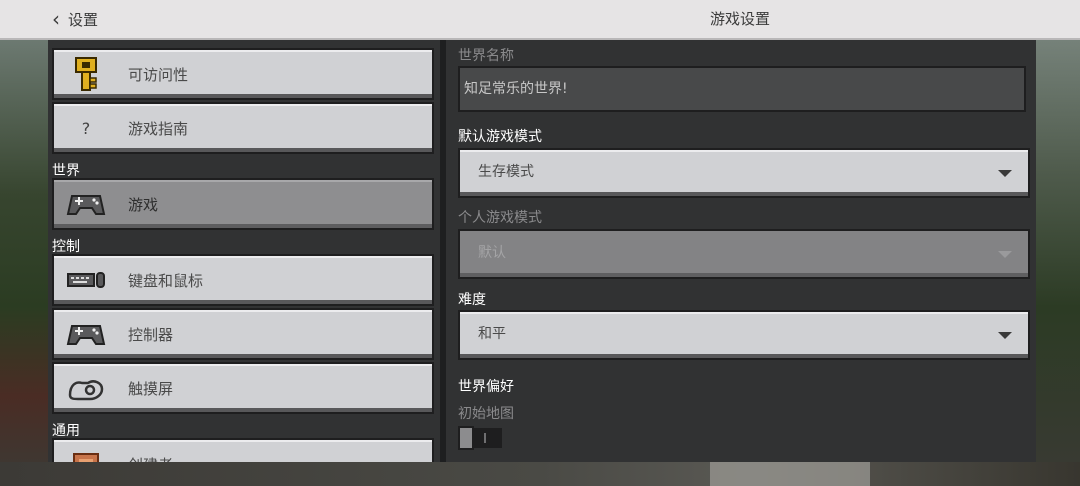 This screenshot has width=1080, height=486. What do you see at coordinates (66, 247) in the screenshot?
I see `section-header-controls: 控制` at bounding box center [66, 247].